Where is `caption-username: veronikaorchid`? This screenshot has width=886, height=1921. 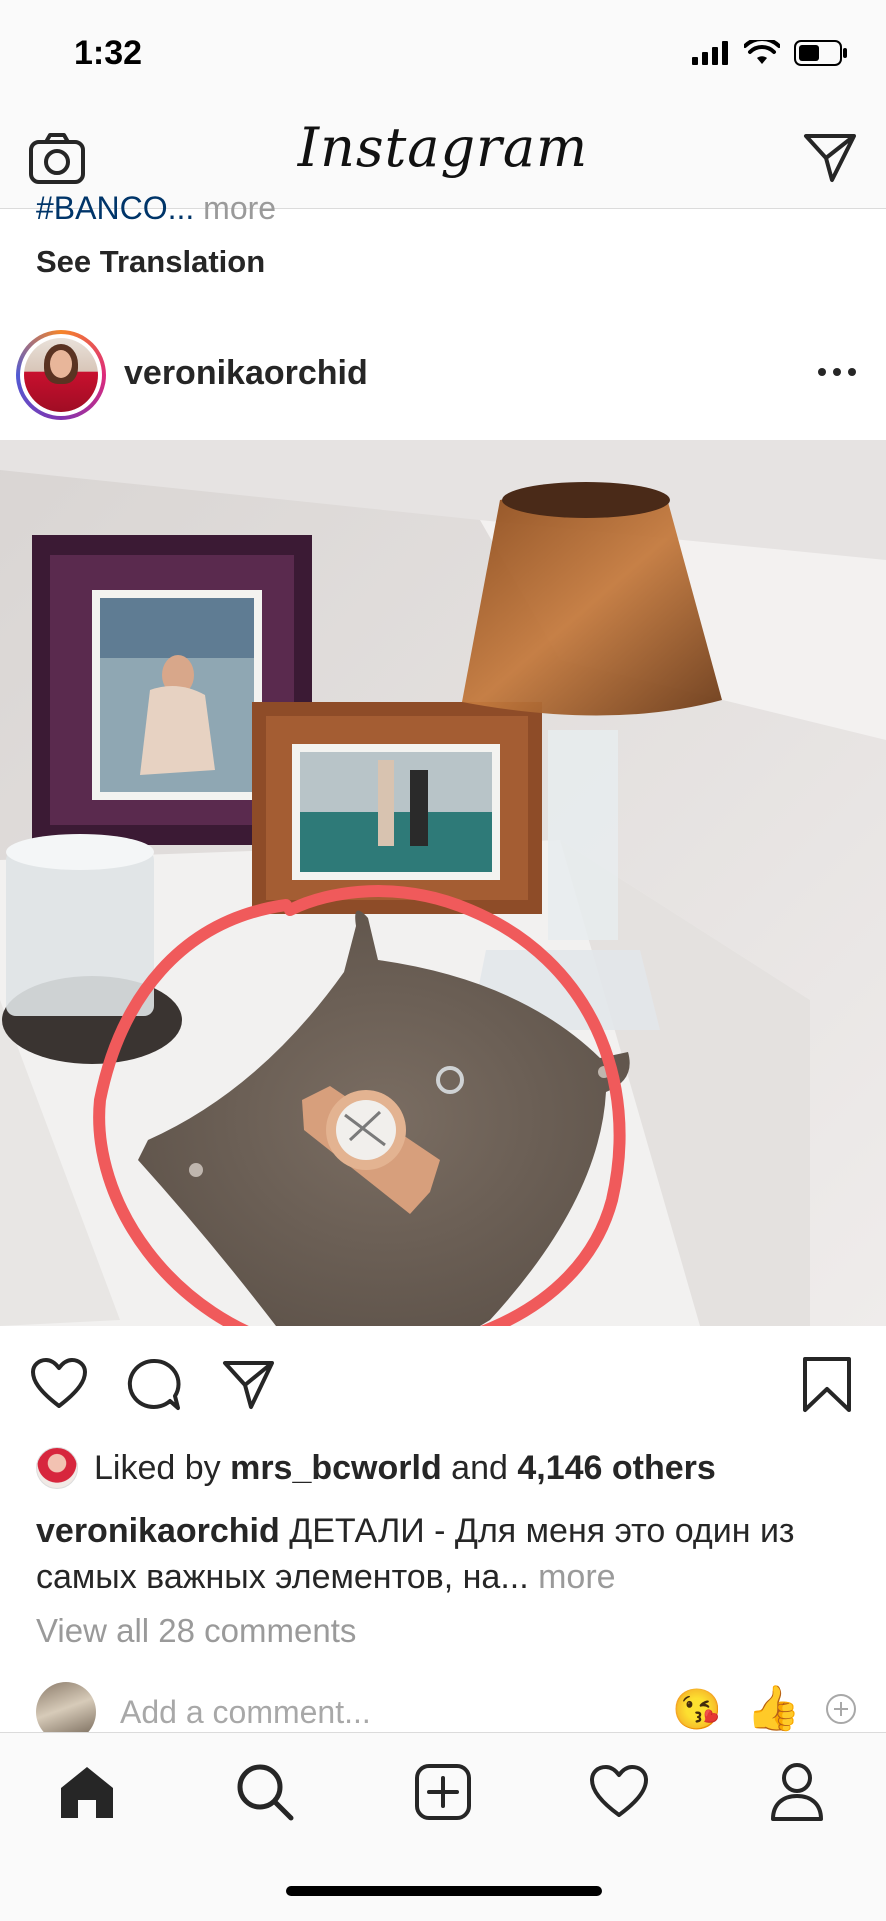
caption-username: veronikaorchid is located at coordinates (158, 1531).